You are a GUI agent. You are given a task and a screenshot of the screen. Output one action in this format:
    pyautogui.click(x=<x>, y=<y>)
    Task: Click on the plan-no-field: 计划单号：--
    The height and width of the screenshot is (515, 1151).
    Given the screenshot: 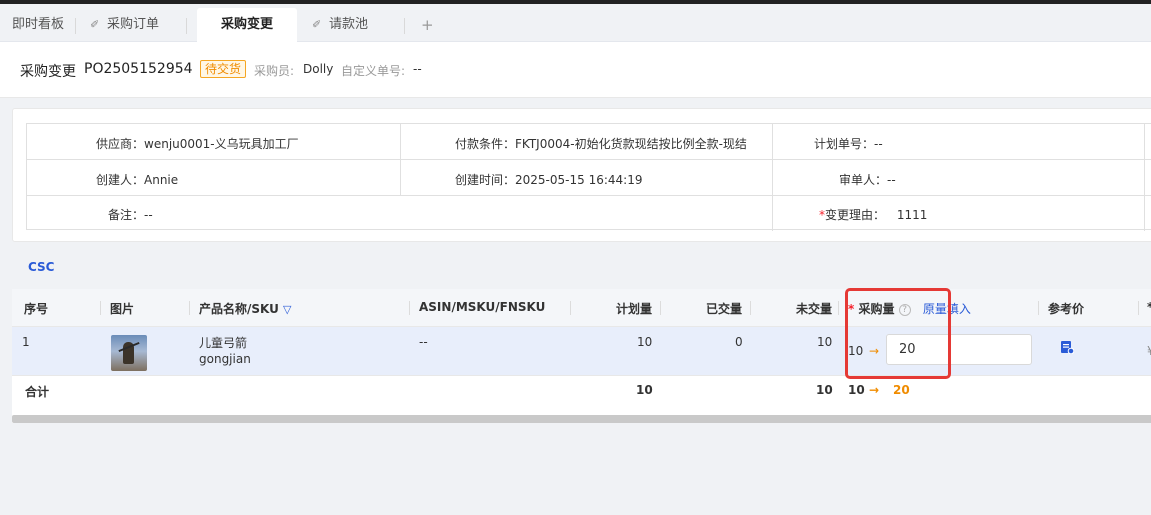 What is the action you would take?
    pyautogui.click(x=848, y=143)
    